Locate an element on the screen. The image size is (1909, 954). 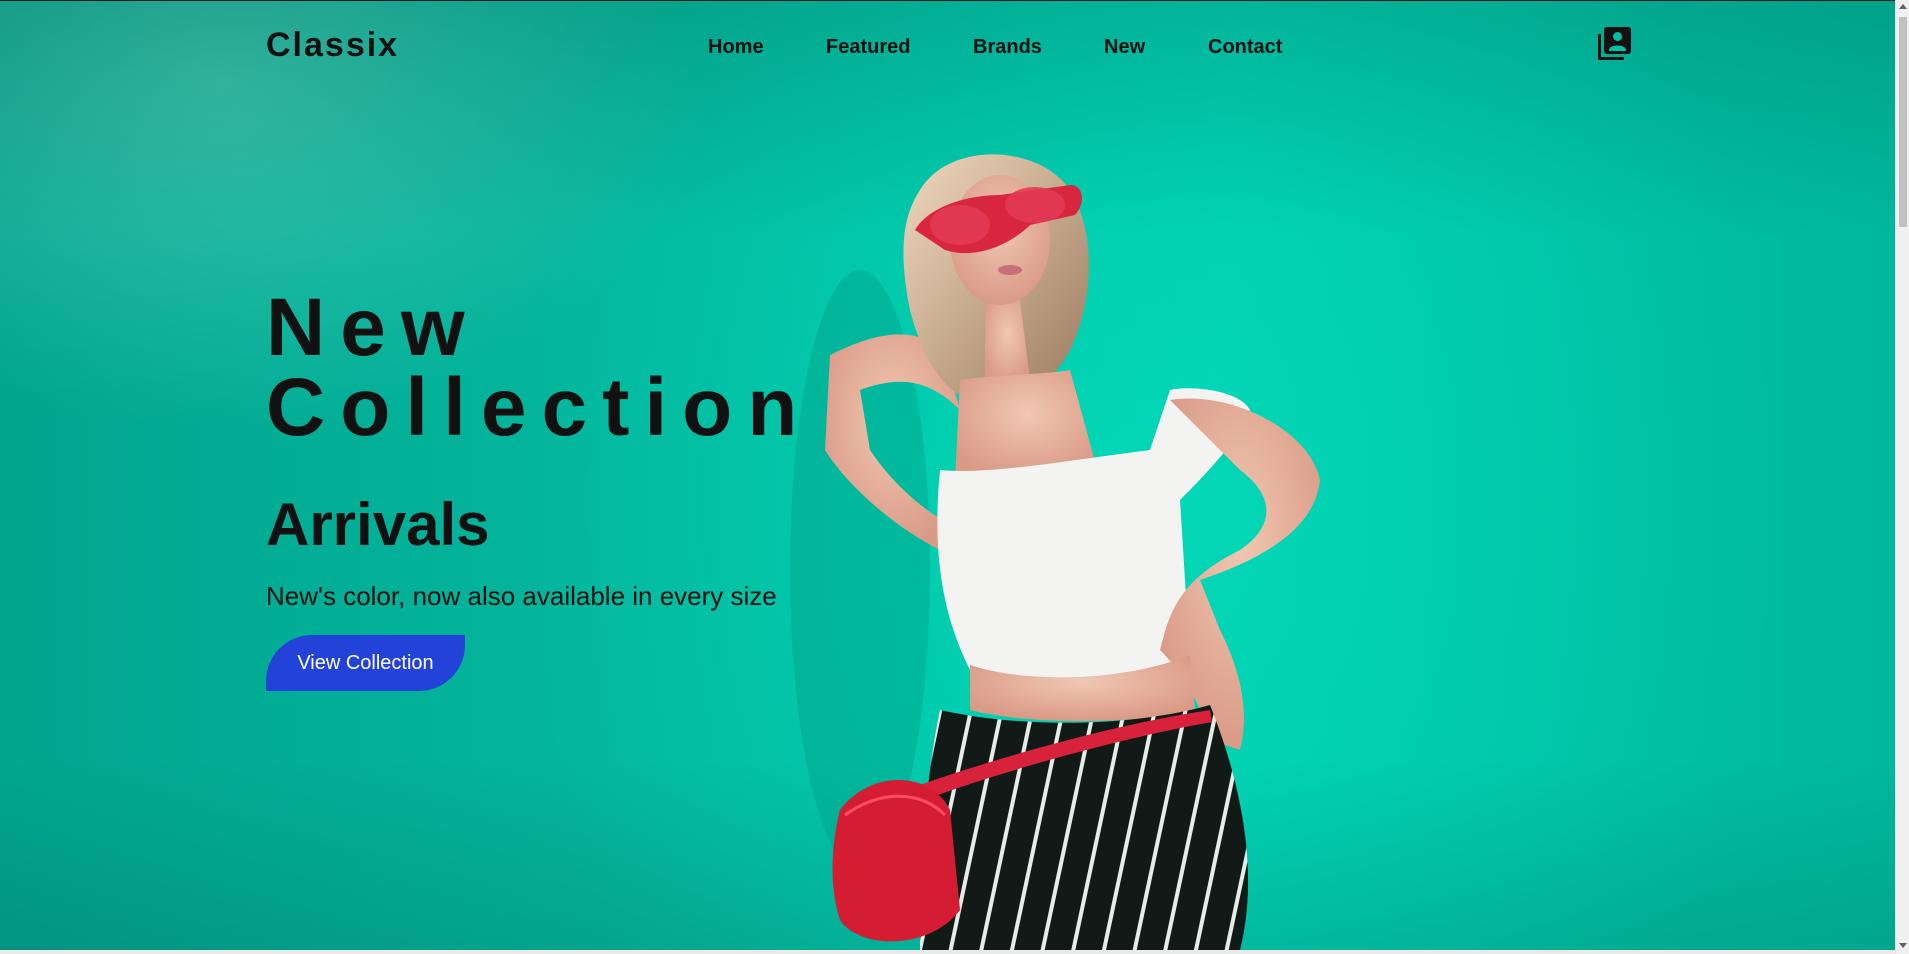
scroll-up-arrow-icon is located at coordinates (1903, 6).